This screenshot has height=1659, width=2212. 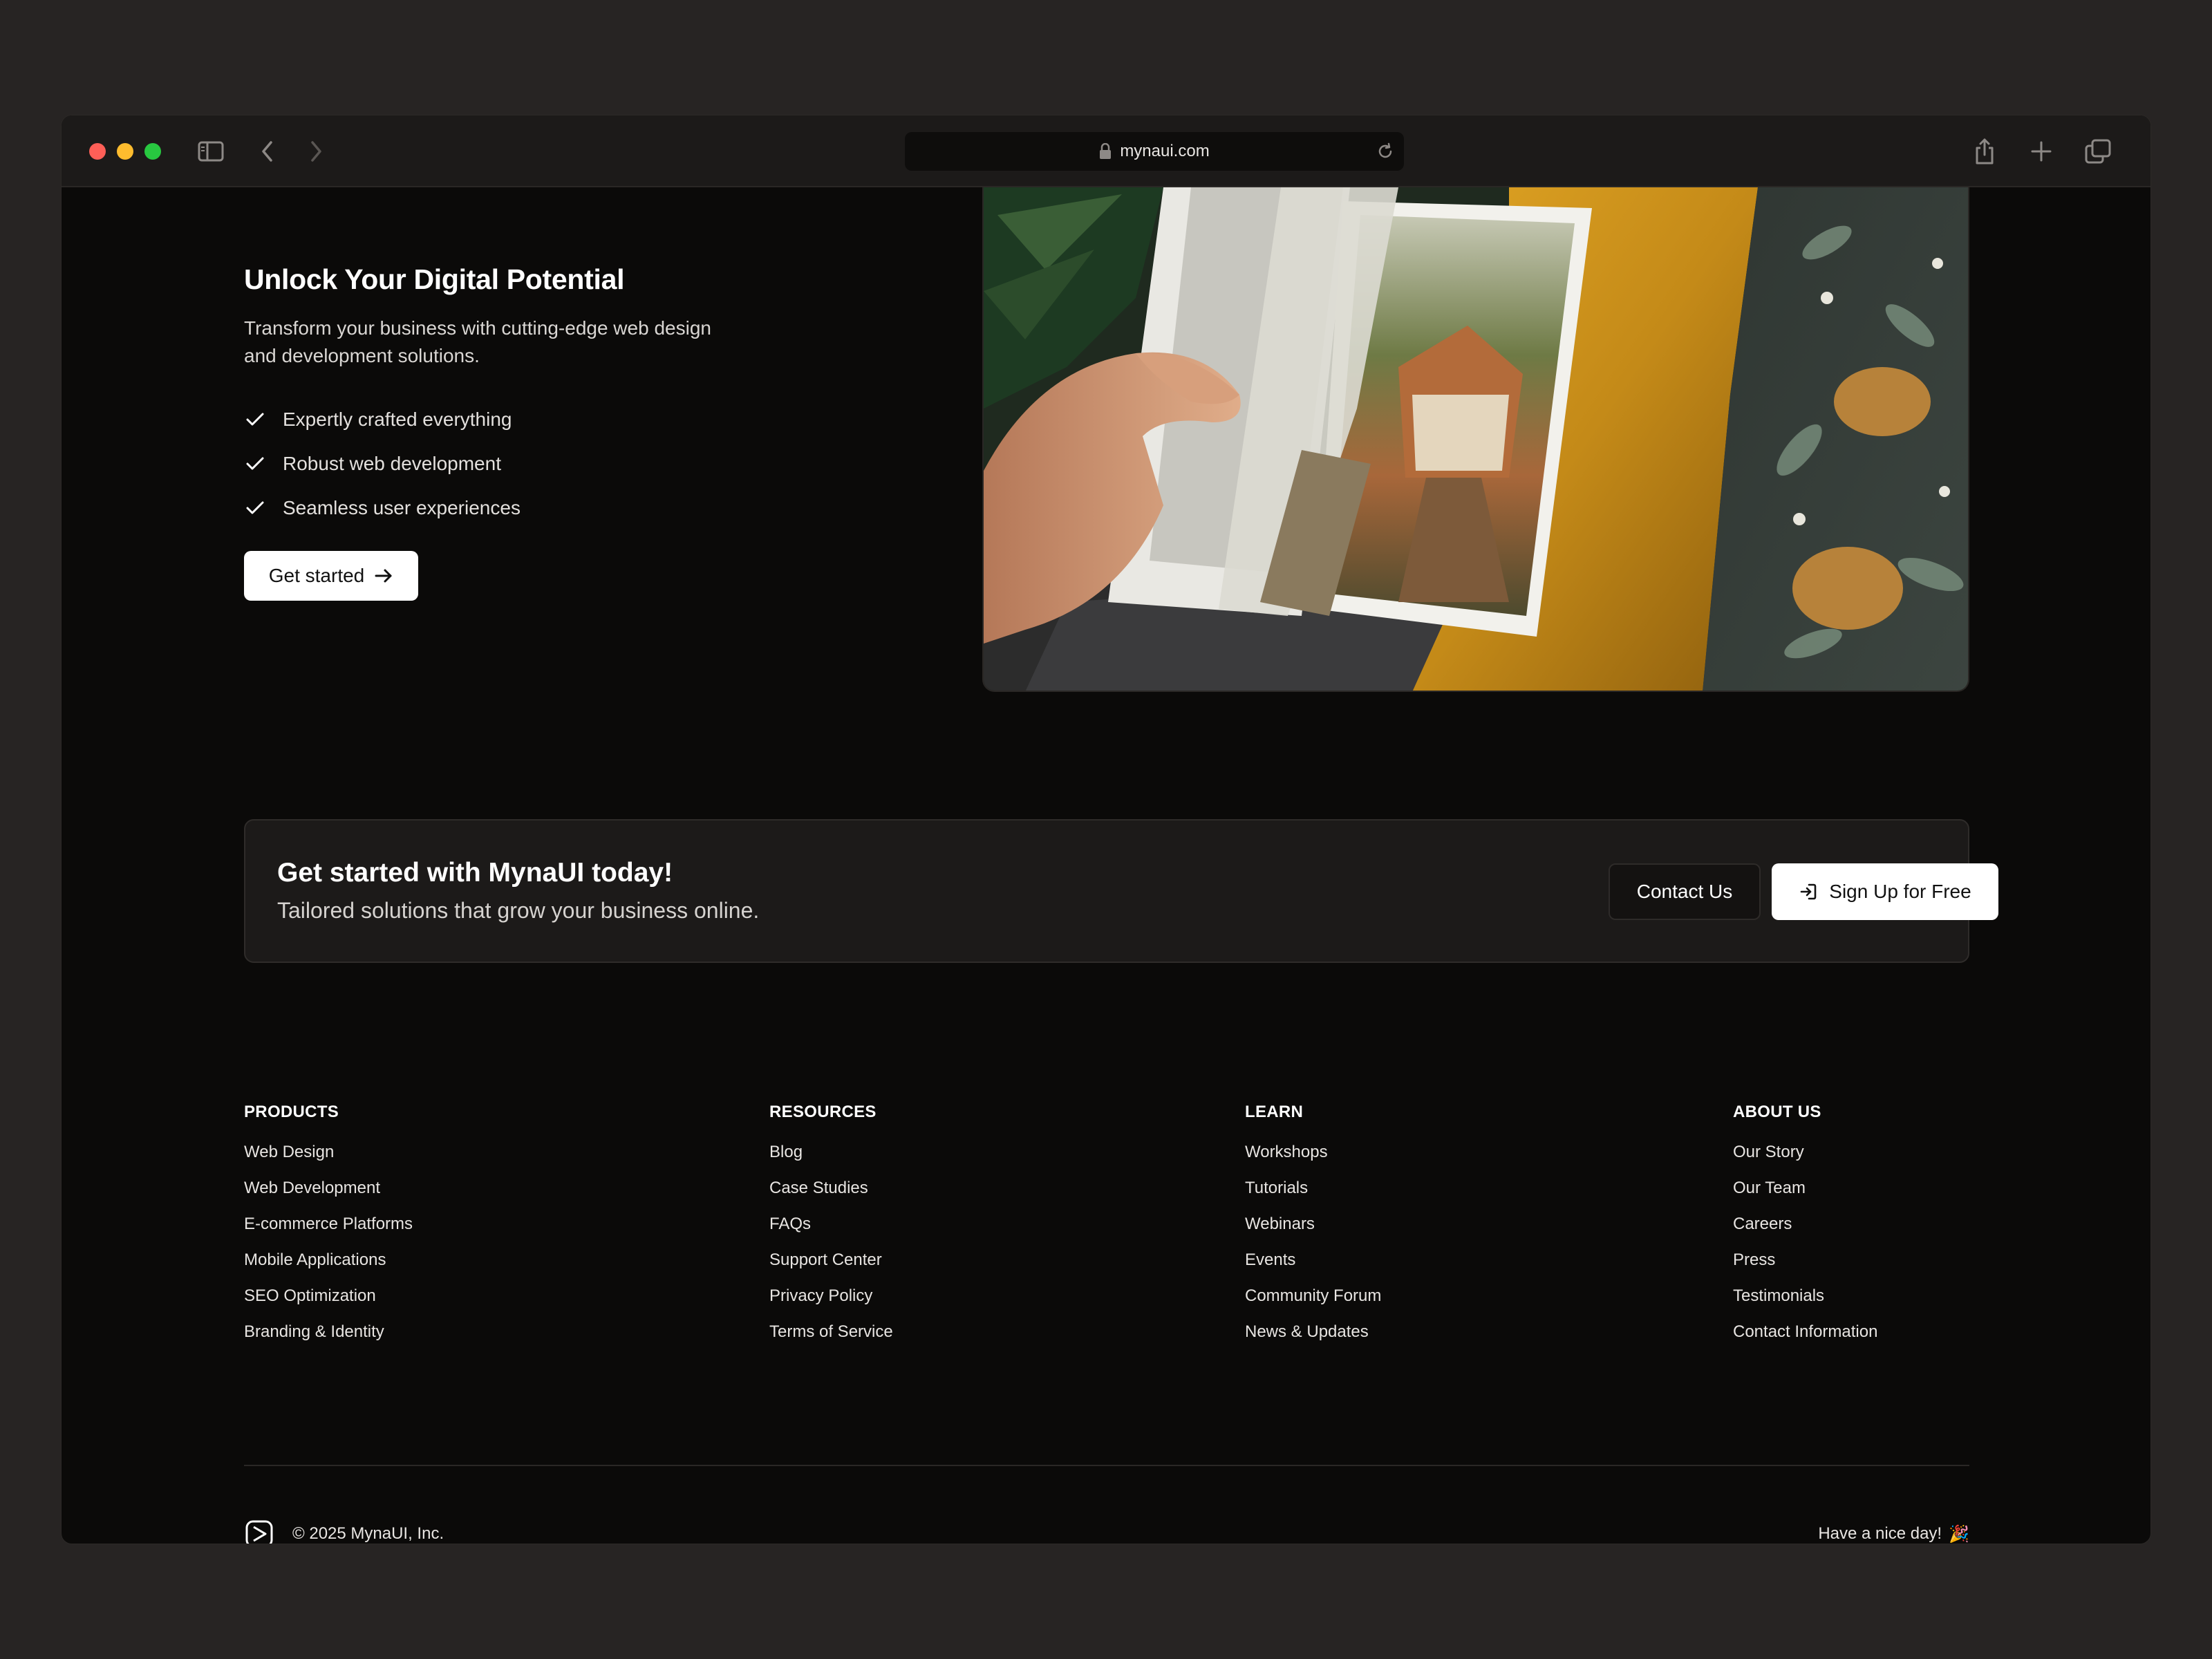 I want to click on footer-heading: LEARN, so click(x=1274, y=1112).